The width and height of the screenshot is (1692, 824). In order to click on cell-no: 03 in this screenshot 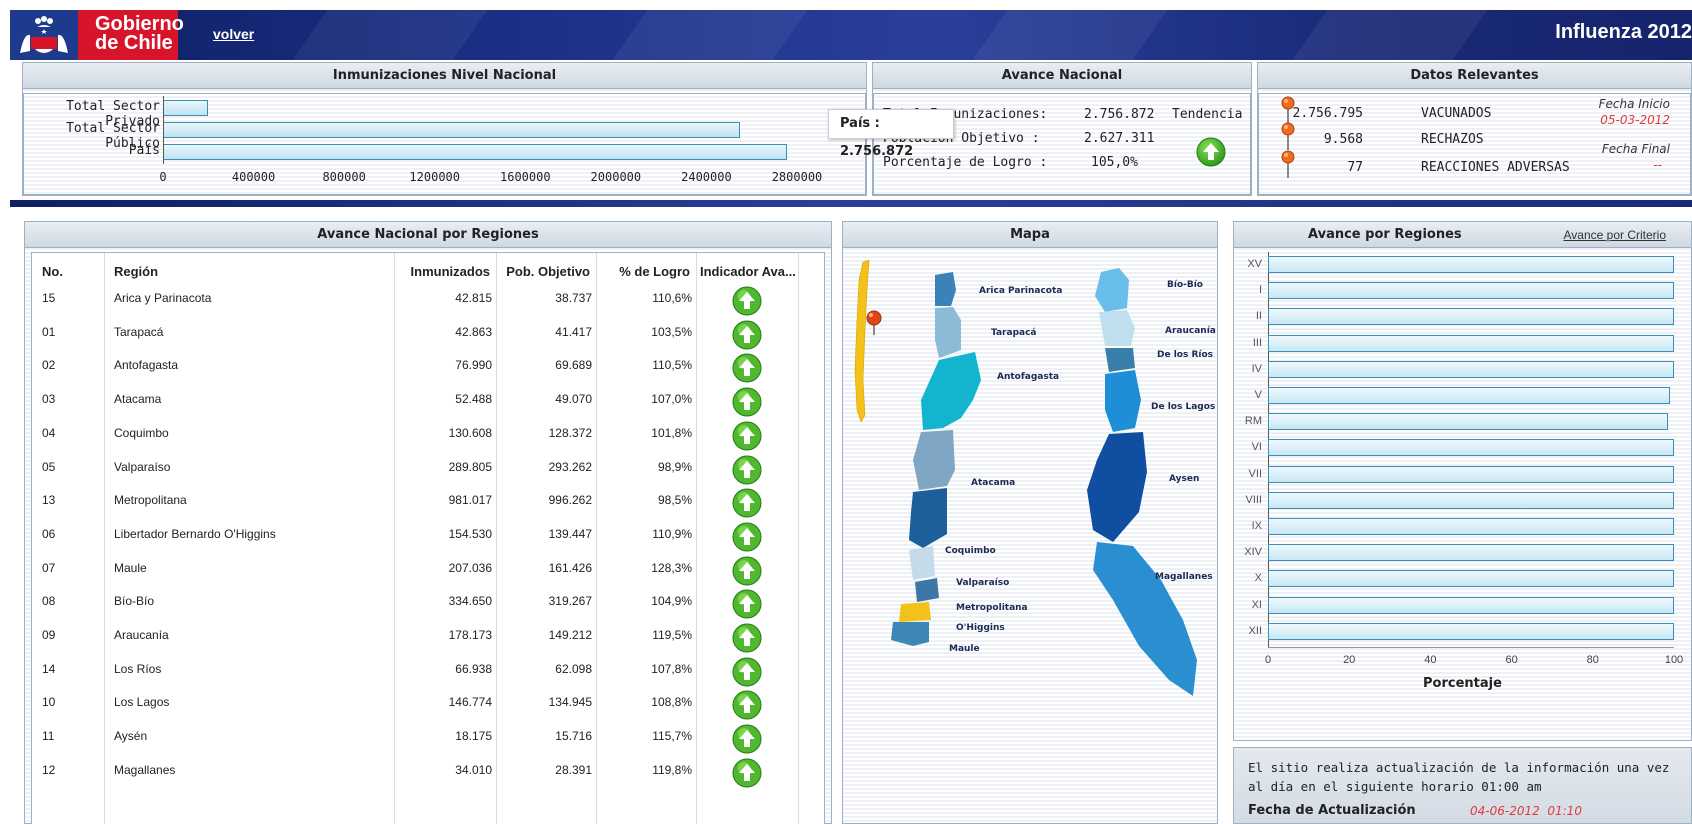, I will do `click(49, 399)`.